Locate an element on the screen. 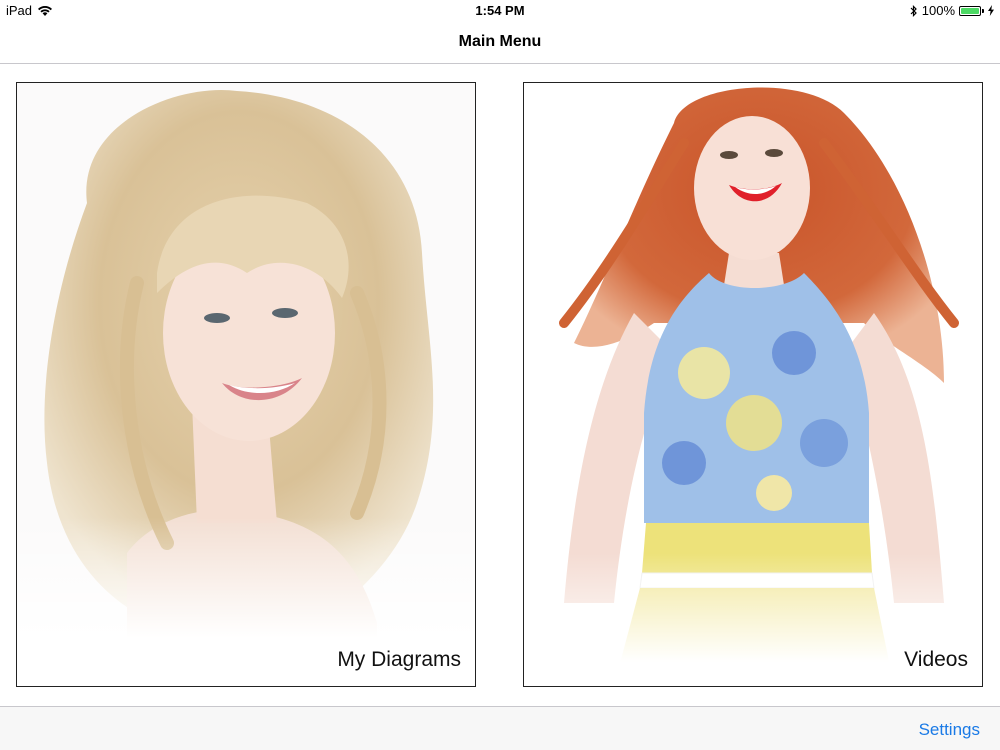 This screenshot has height=750, width=1000. bluetooth-icon is located at coordinates (913, 10).